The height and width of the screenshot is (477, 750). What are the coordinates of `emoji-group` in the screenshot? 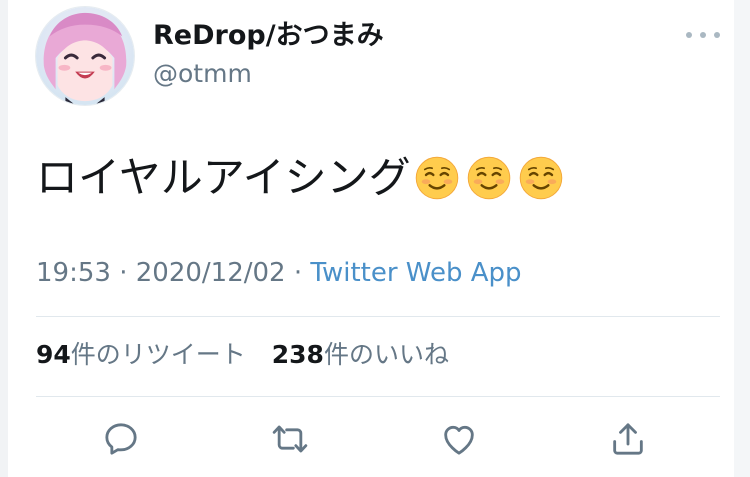 It's located at (493, 178).